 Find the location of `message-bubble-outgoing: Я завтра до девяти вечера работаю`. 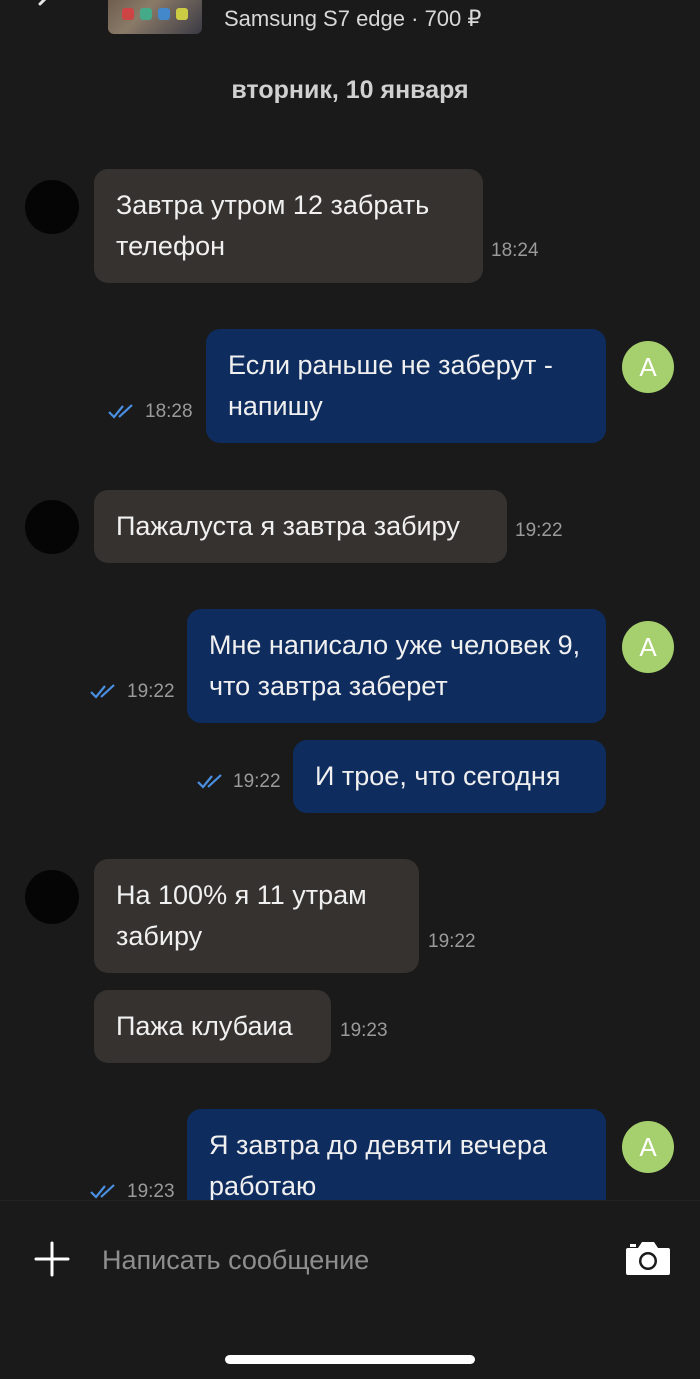

message-bubble-outgoing: Я завтра до девяти вечера работаю is located at coordinates (396, 1154).